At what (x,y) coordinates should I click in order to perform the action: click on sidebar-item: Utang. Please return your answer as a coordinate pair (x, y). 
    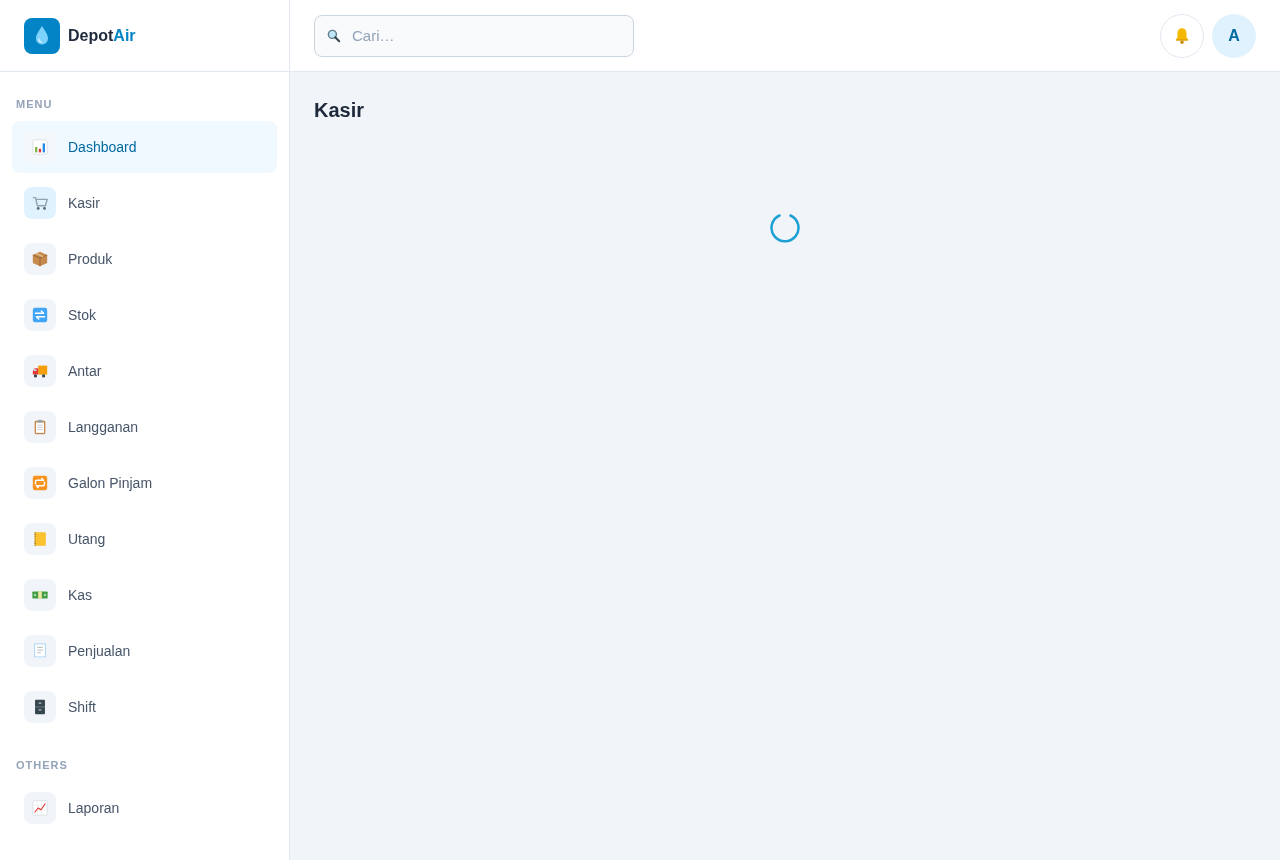
    Looking at the image, I should click on (144, 539).